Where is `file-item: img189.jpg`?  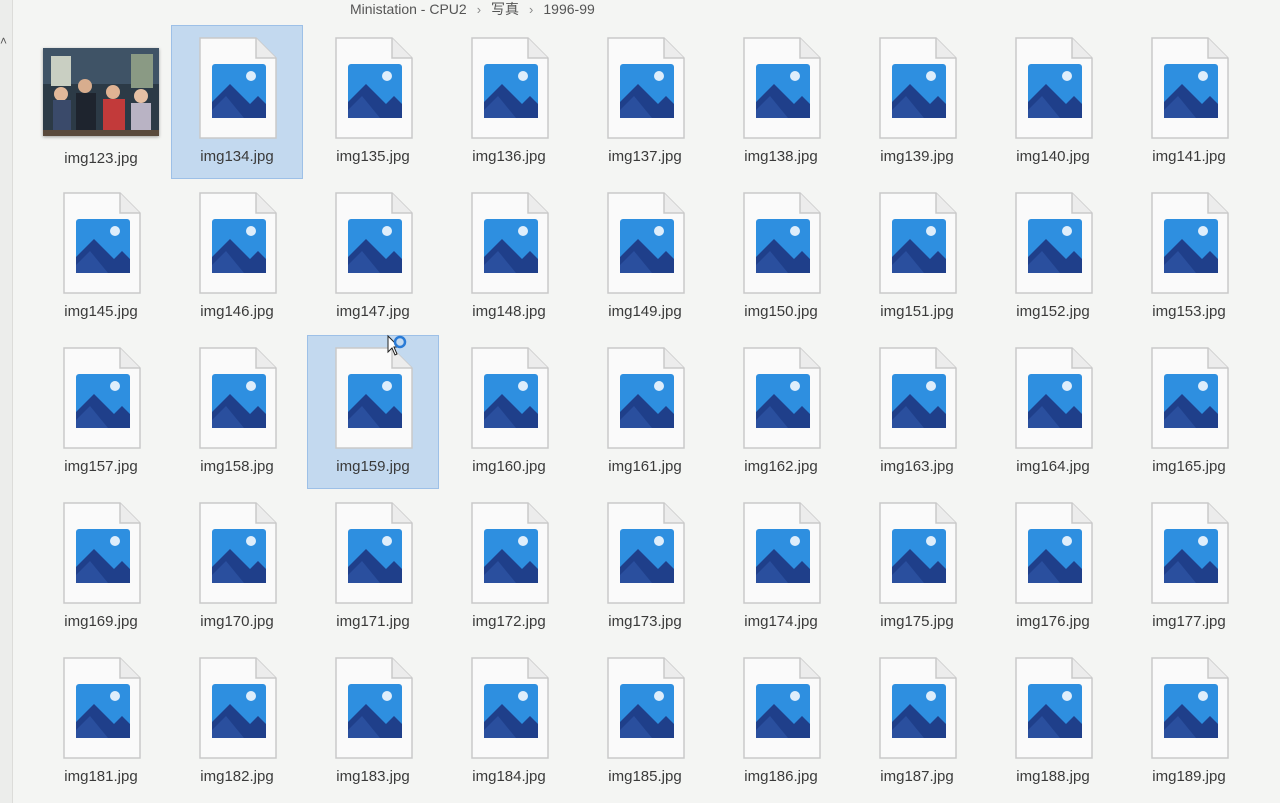
file-item: img189.jpg is located at coordinates (1189, 722).